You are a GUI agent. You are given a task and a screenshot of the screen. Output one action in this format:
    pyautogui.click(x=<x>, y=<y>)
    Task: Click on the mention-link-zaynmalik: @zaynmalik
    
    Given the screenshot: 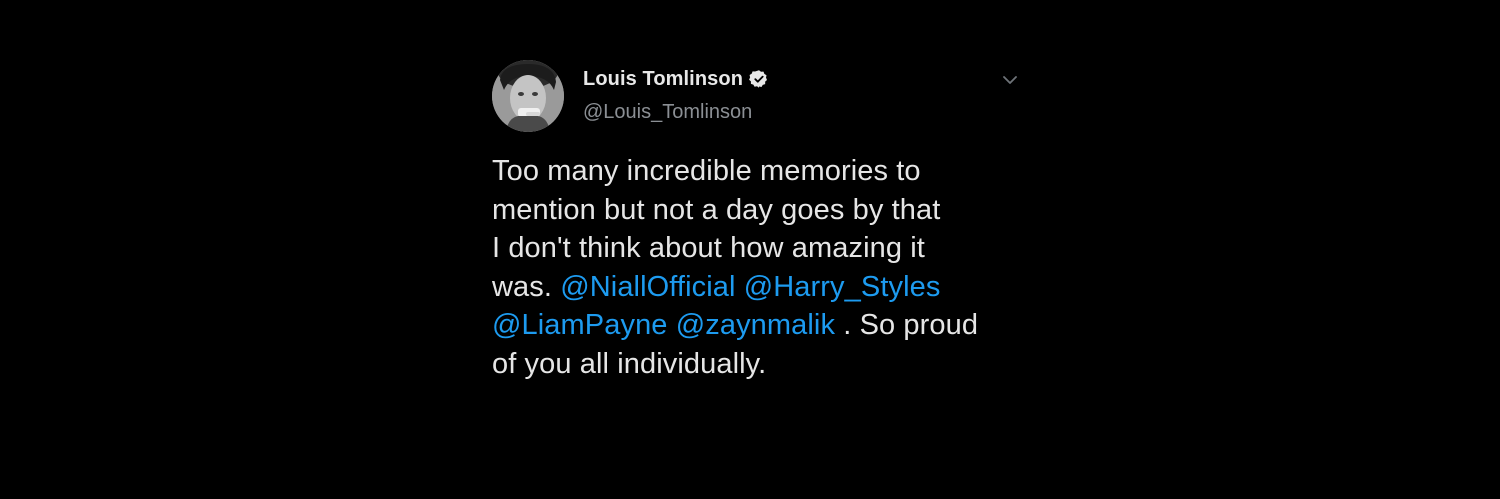 What is the action you would take?
    pyautogui.click(x=755, y=325)
    